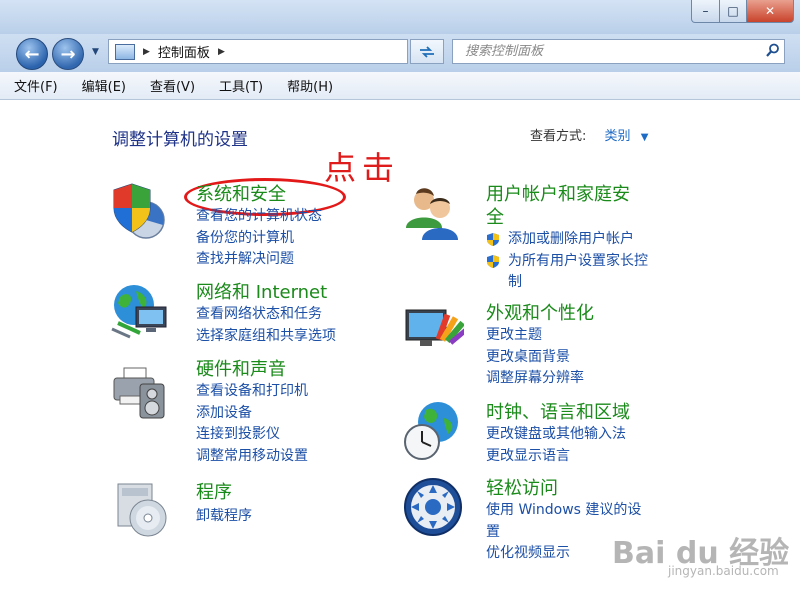 The image size is (800, 600). What do you see at coordinates (241, 85) in the screenshot?
I see `menu-tools: 工具(T)` at bounding box center [241, 85].